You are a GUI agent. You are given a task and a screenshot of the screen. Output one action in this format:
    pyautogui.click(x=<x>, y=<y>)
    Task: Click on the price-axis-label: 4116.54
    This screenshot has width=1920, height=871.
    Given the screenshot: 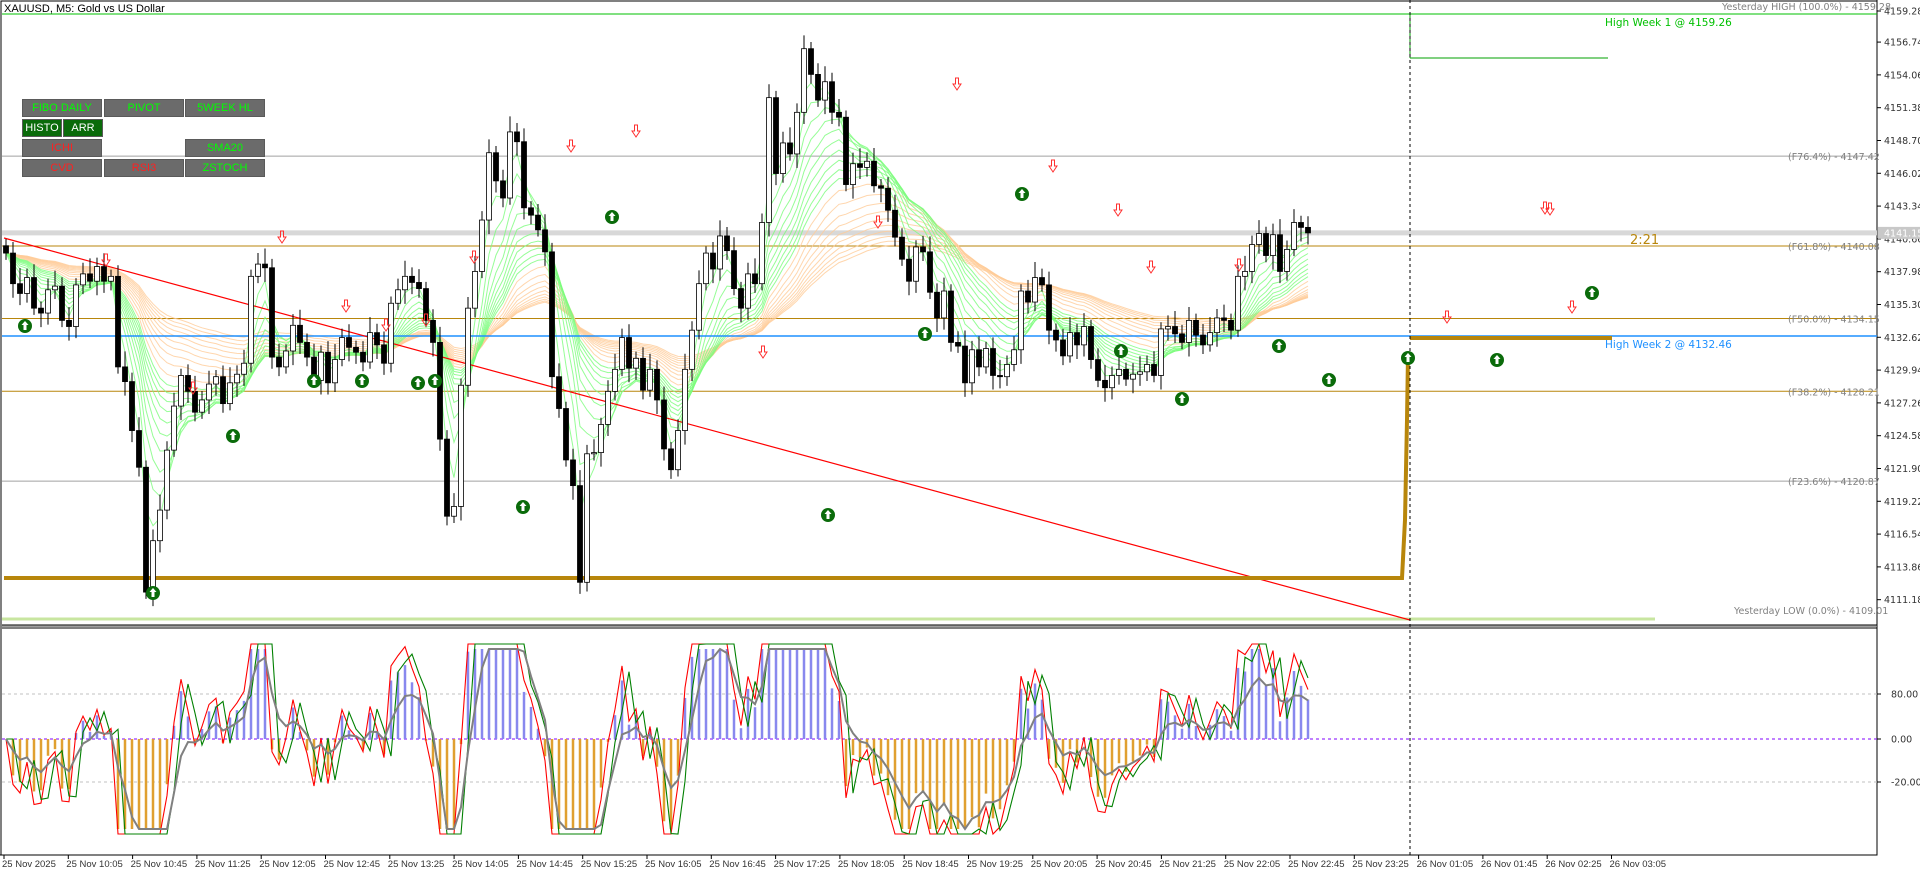 What is the action you would take?
    pyautogui.click(x=1902, y=535)
    